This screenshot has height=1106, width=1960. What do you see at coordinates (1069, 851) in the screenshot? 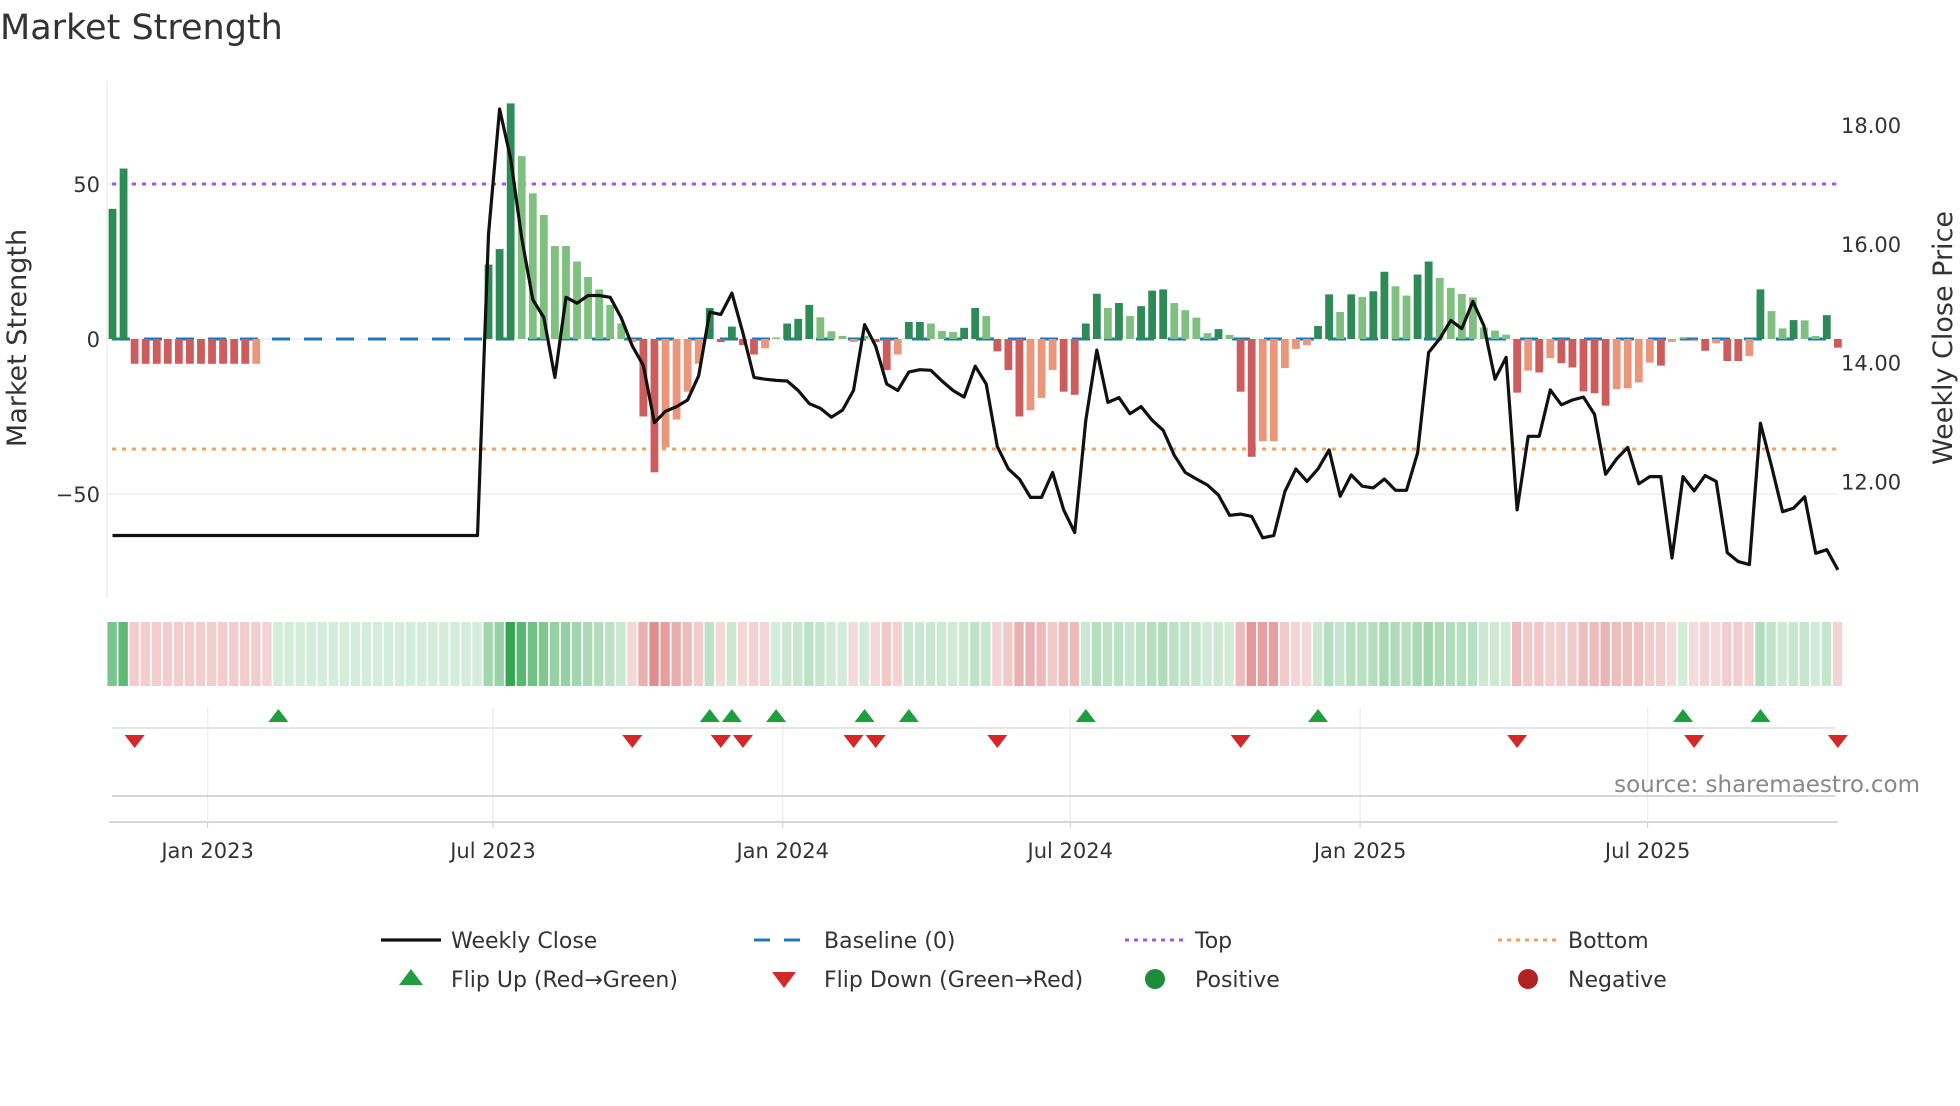
I see `x-tick-label: Jul 2024` at bounding box center [1069, 851].